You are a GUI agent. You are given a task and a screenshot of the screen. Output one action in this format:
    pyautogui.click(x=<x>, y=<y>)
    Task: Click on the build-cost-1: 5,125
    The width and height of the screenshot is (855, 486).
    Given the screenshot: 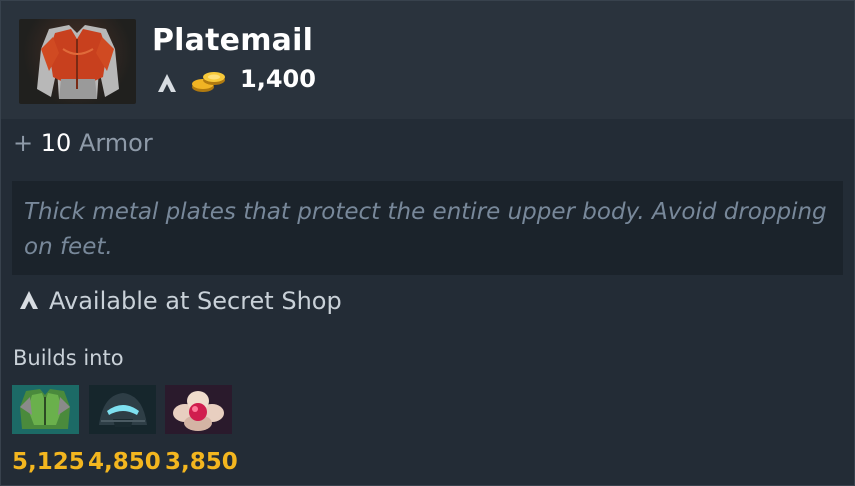 What is the action you would take?
    pyautogui.click(x=48, y=462)
    